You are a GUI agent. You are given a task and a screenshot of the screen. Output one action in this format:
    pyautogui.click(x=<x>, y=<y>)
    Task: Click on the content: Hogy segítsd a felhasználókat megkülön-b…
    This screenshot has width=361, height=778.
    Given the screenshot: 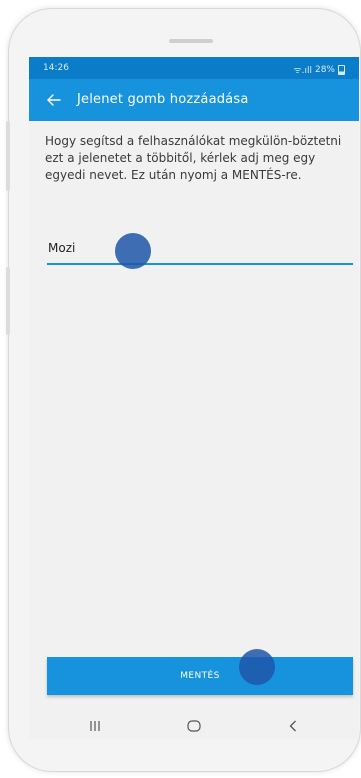 What is the action you would take?
    pyautogui.click(x=195, y=158)
    